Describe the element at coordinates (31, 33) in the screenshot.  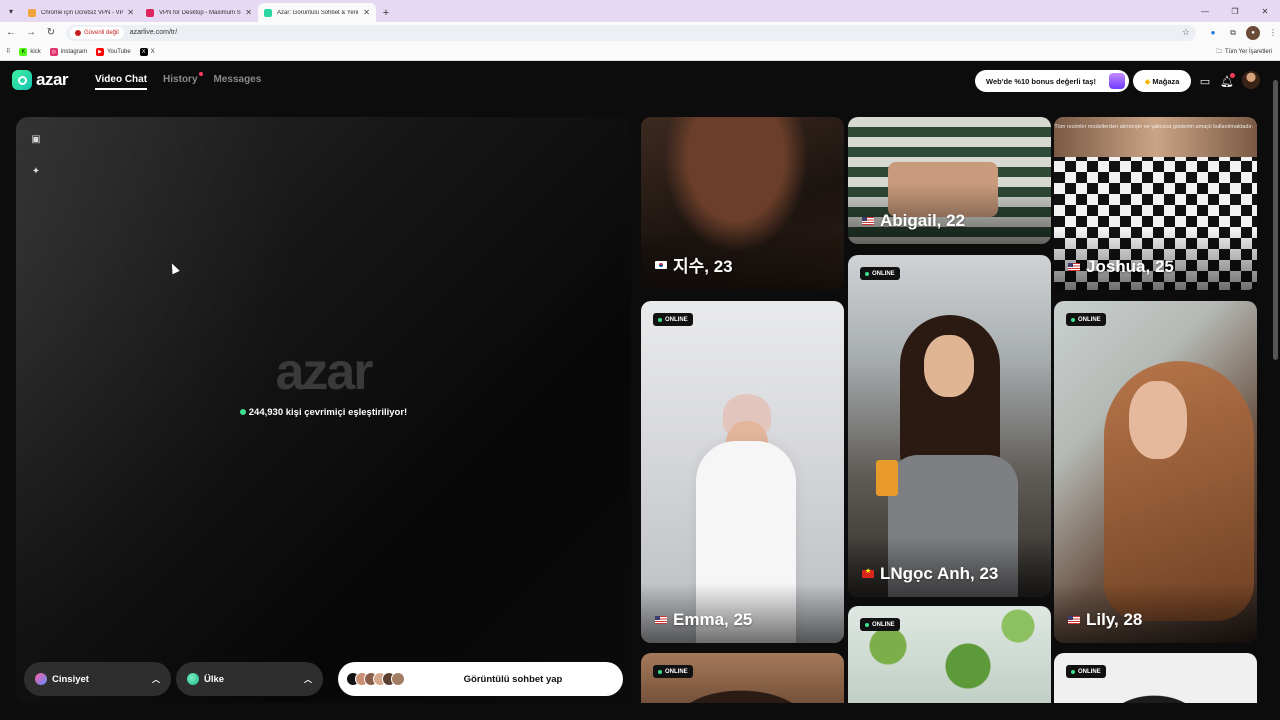
I see `forward-icon: →` at that location.